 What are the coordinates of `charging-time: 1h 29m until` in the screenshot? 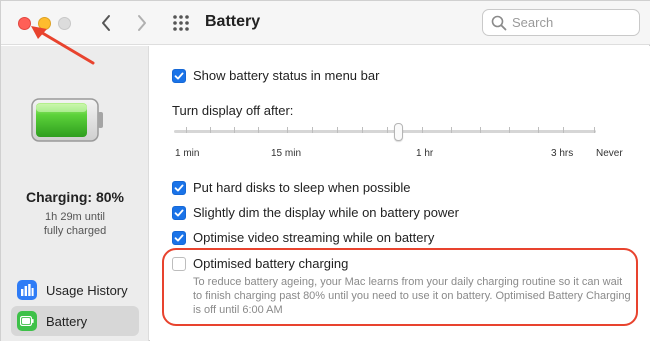 It's located at (75, 217).